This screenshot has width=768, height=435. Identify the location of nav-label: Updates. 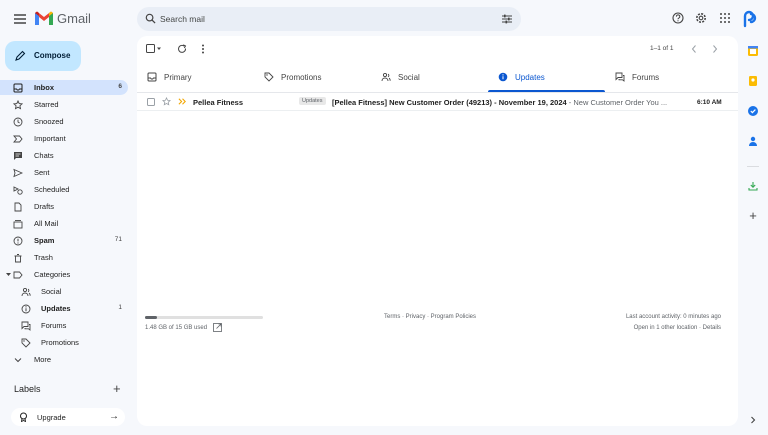
(56, 308).